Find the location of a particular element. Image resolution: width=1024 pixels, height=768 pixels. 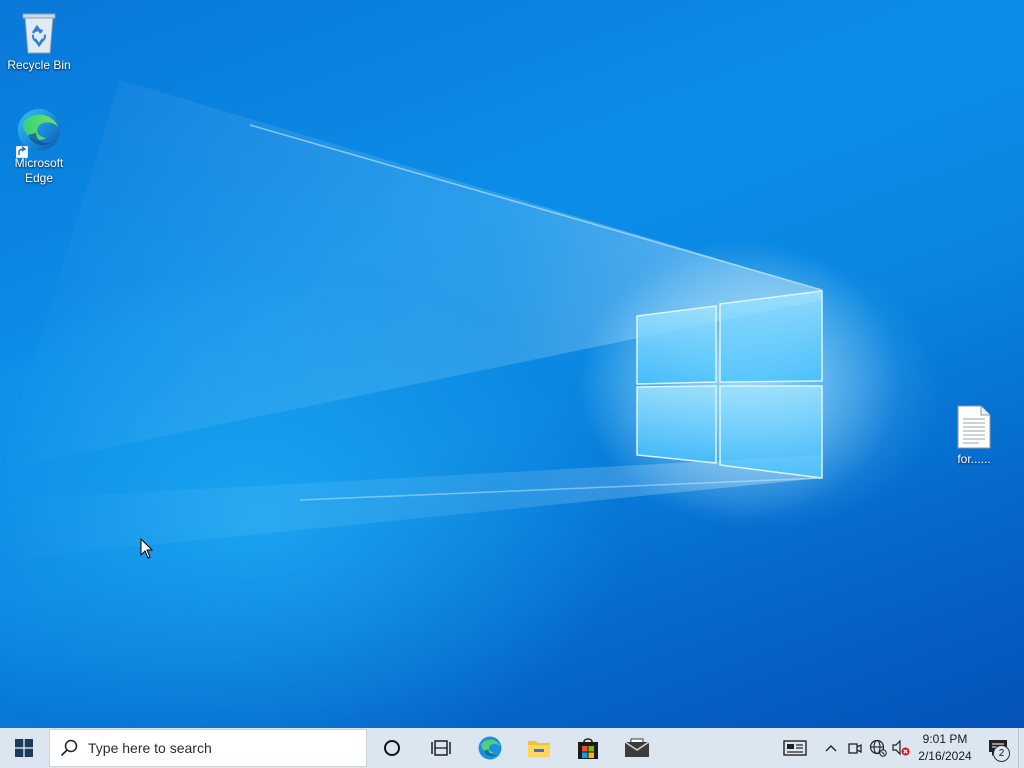

desktop-icon-microsoft-edge: Microsoft Edge is located at coordinates (39, 146).